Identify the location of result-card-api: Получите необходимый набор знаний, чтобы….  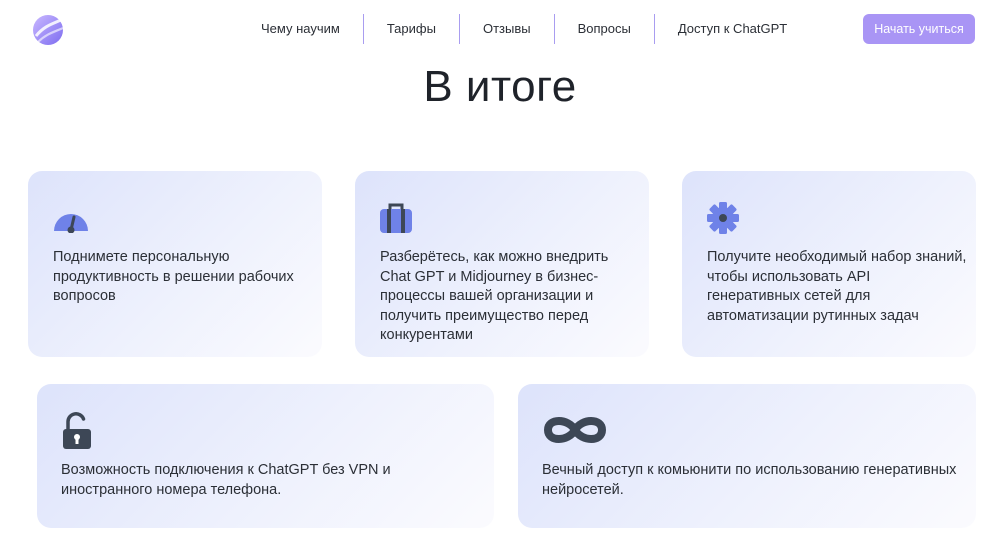
(829, 264).